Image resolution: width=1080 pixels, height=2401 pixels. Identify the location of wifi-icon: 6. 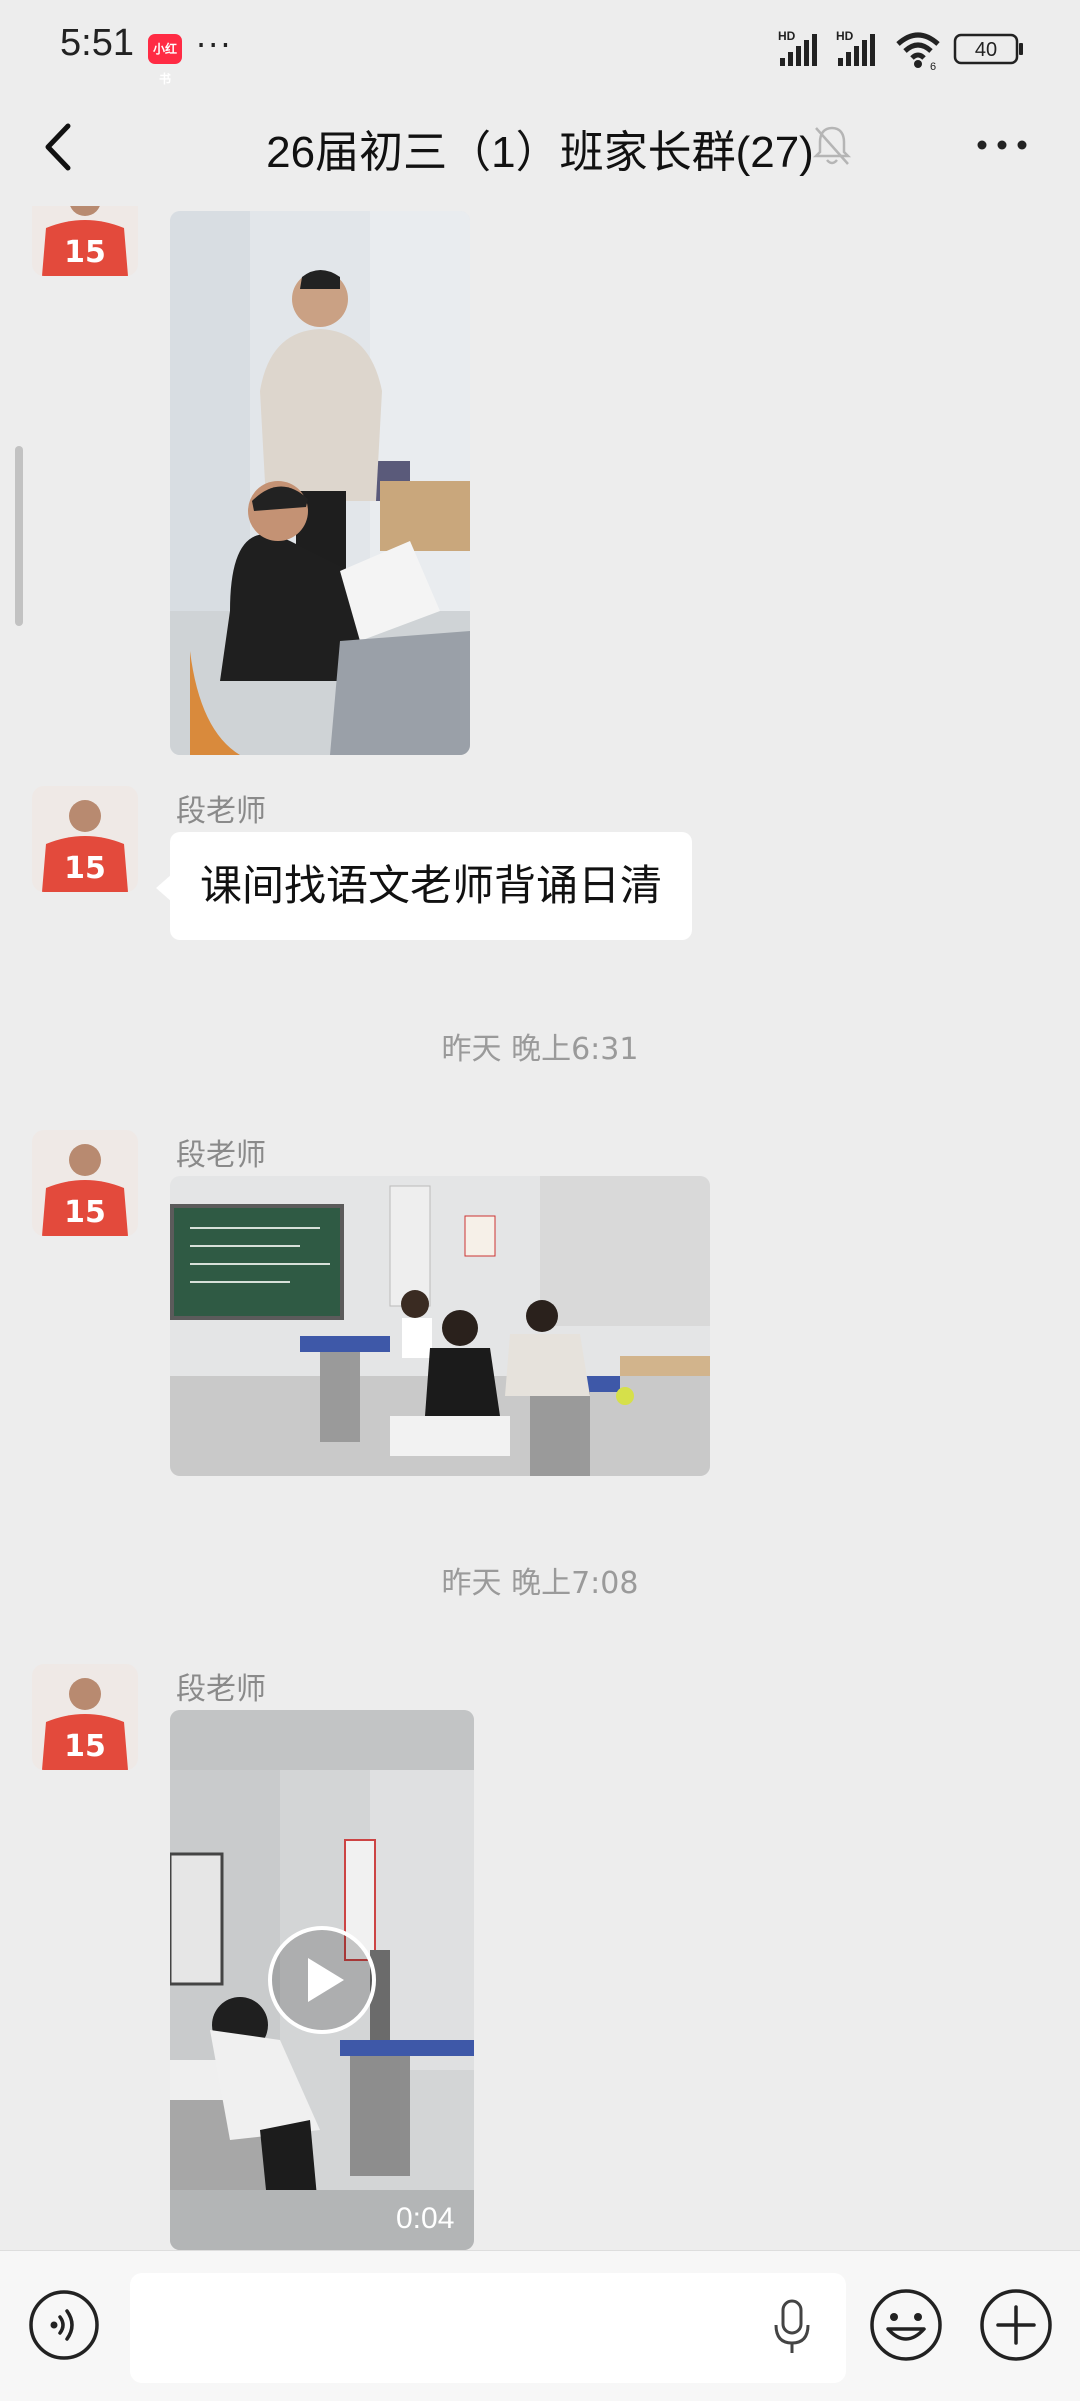
(918, 52).